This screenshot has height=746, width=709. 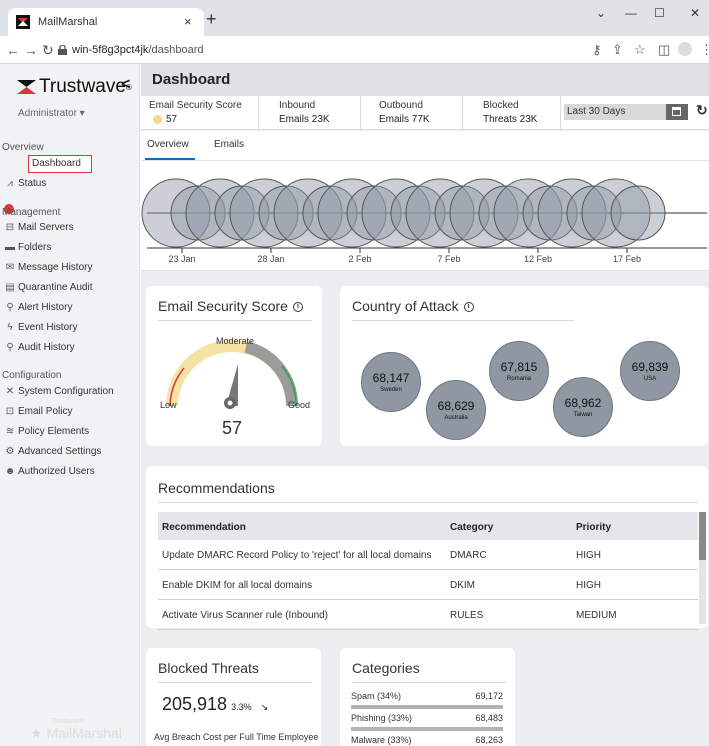 What do you see at coordinates (60, 451) in the screenshot?
I see `sidebar-item-label: Advanced Settings` at bounding box center [60, 451].